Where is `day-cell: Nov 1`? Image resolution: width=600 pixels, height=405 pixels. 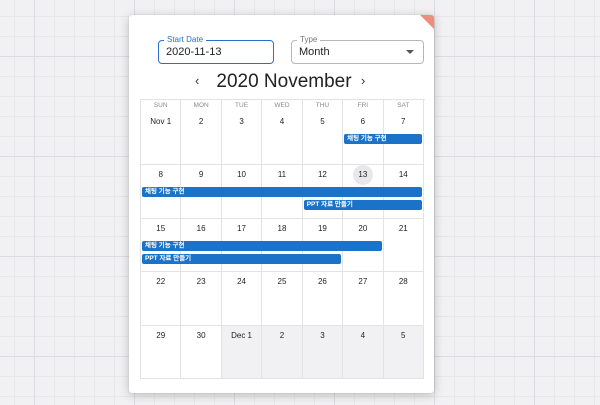 day-cell: Nov 1 is located at coordinates (161, 139).